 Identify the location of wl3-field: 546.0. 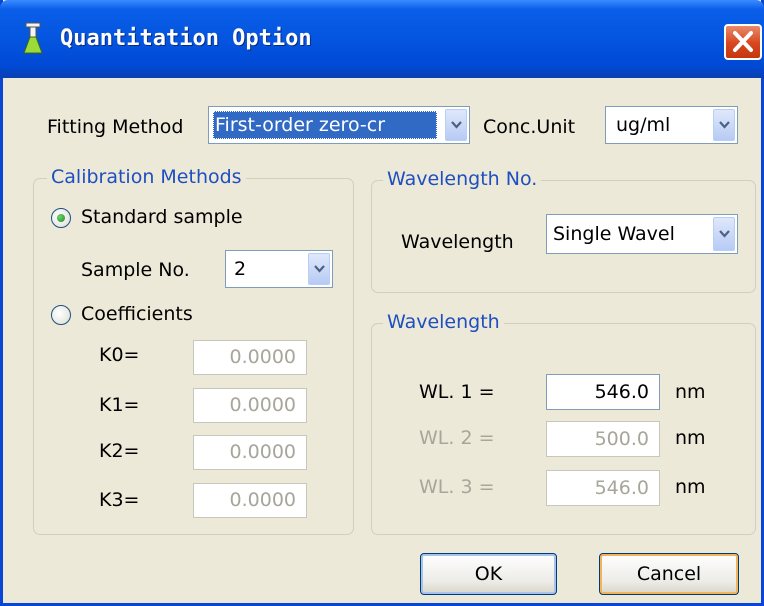
(603, 488).